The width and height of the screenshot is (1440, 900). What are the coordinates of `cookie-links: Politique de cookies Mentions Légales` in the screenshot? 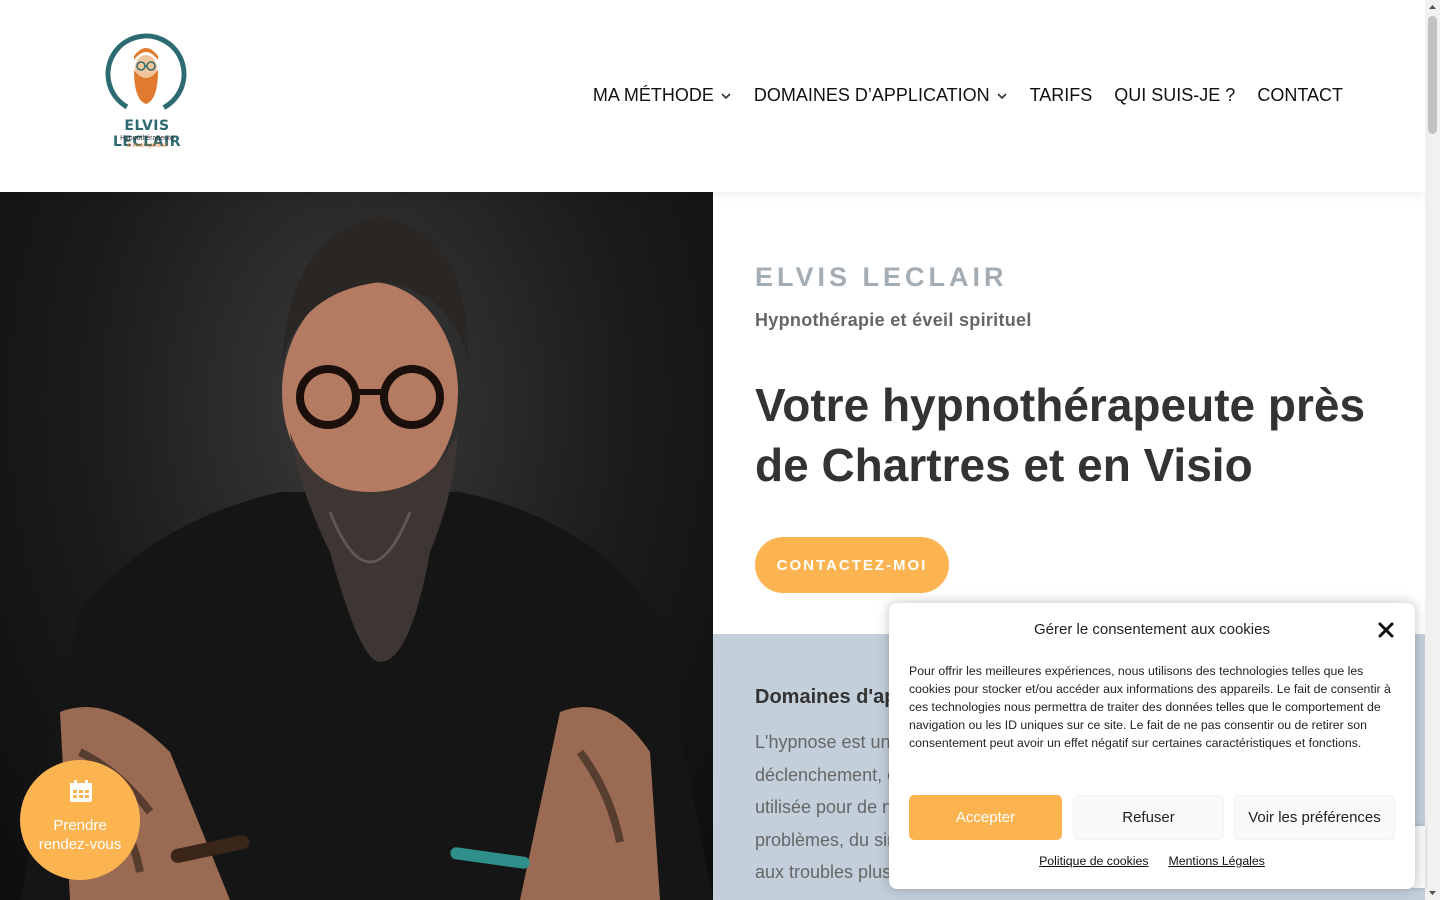 It's located at (1152, 861).